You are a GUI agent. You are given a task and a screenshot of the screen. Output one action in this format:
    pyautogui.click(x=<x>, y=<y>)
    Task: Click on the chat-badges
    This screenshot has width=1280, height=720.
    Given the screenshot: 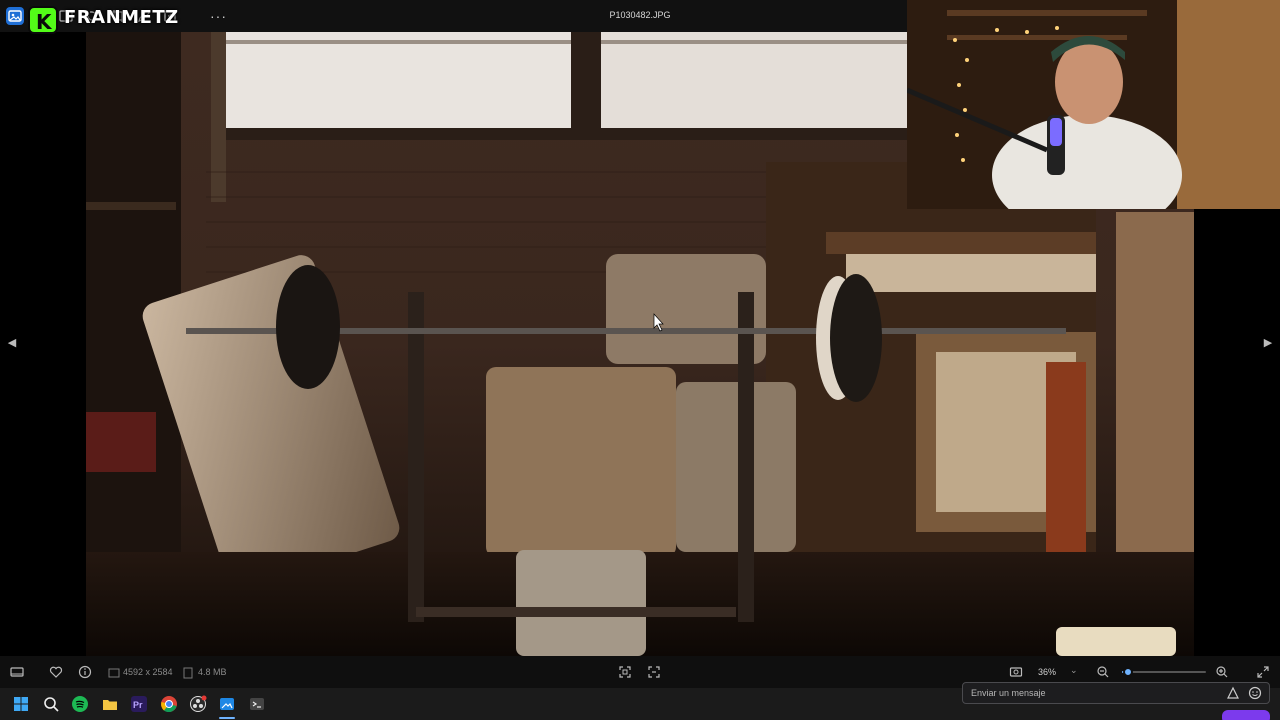 What is the action you would take?
    pyautogui.click(x=995, y=716)
    